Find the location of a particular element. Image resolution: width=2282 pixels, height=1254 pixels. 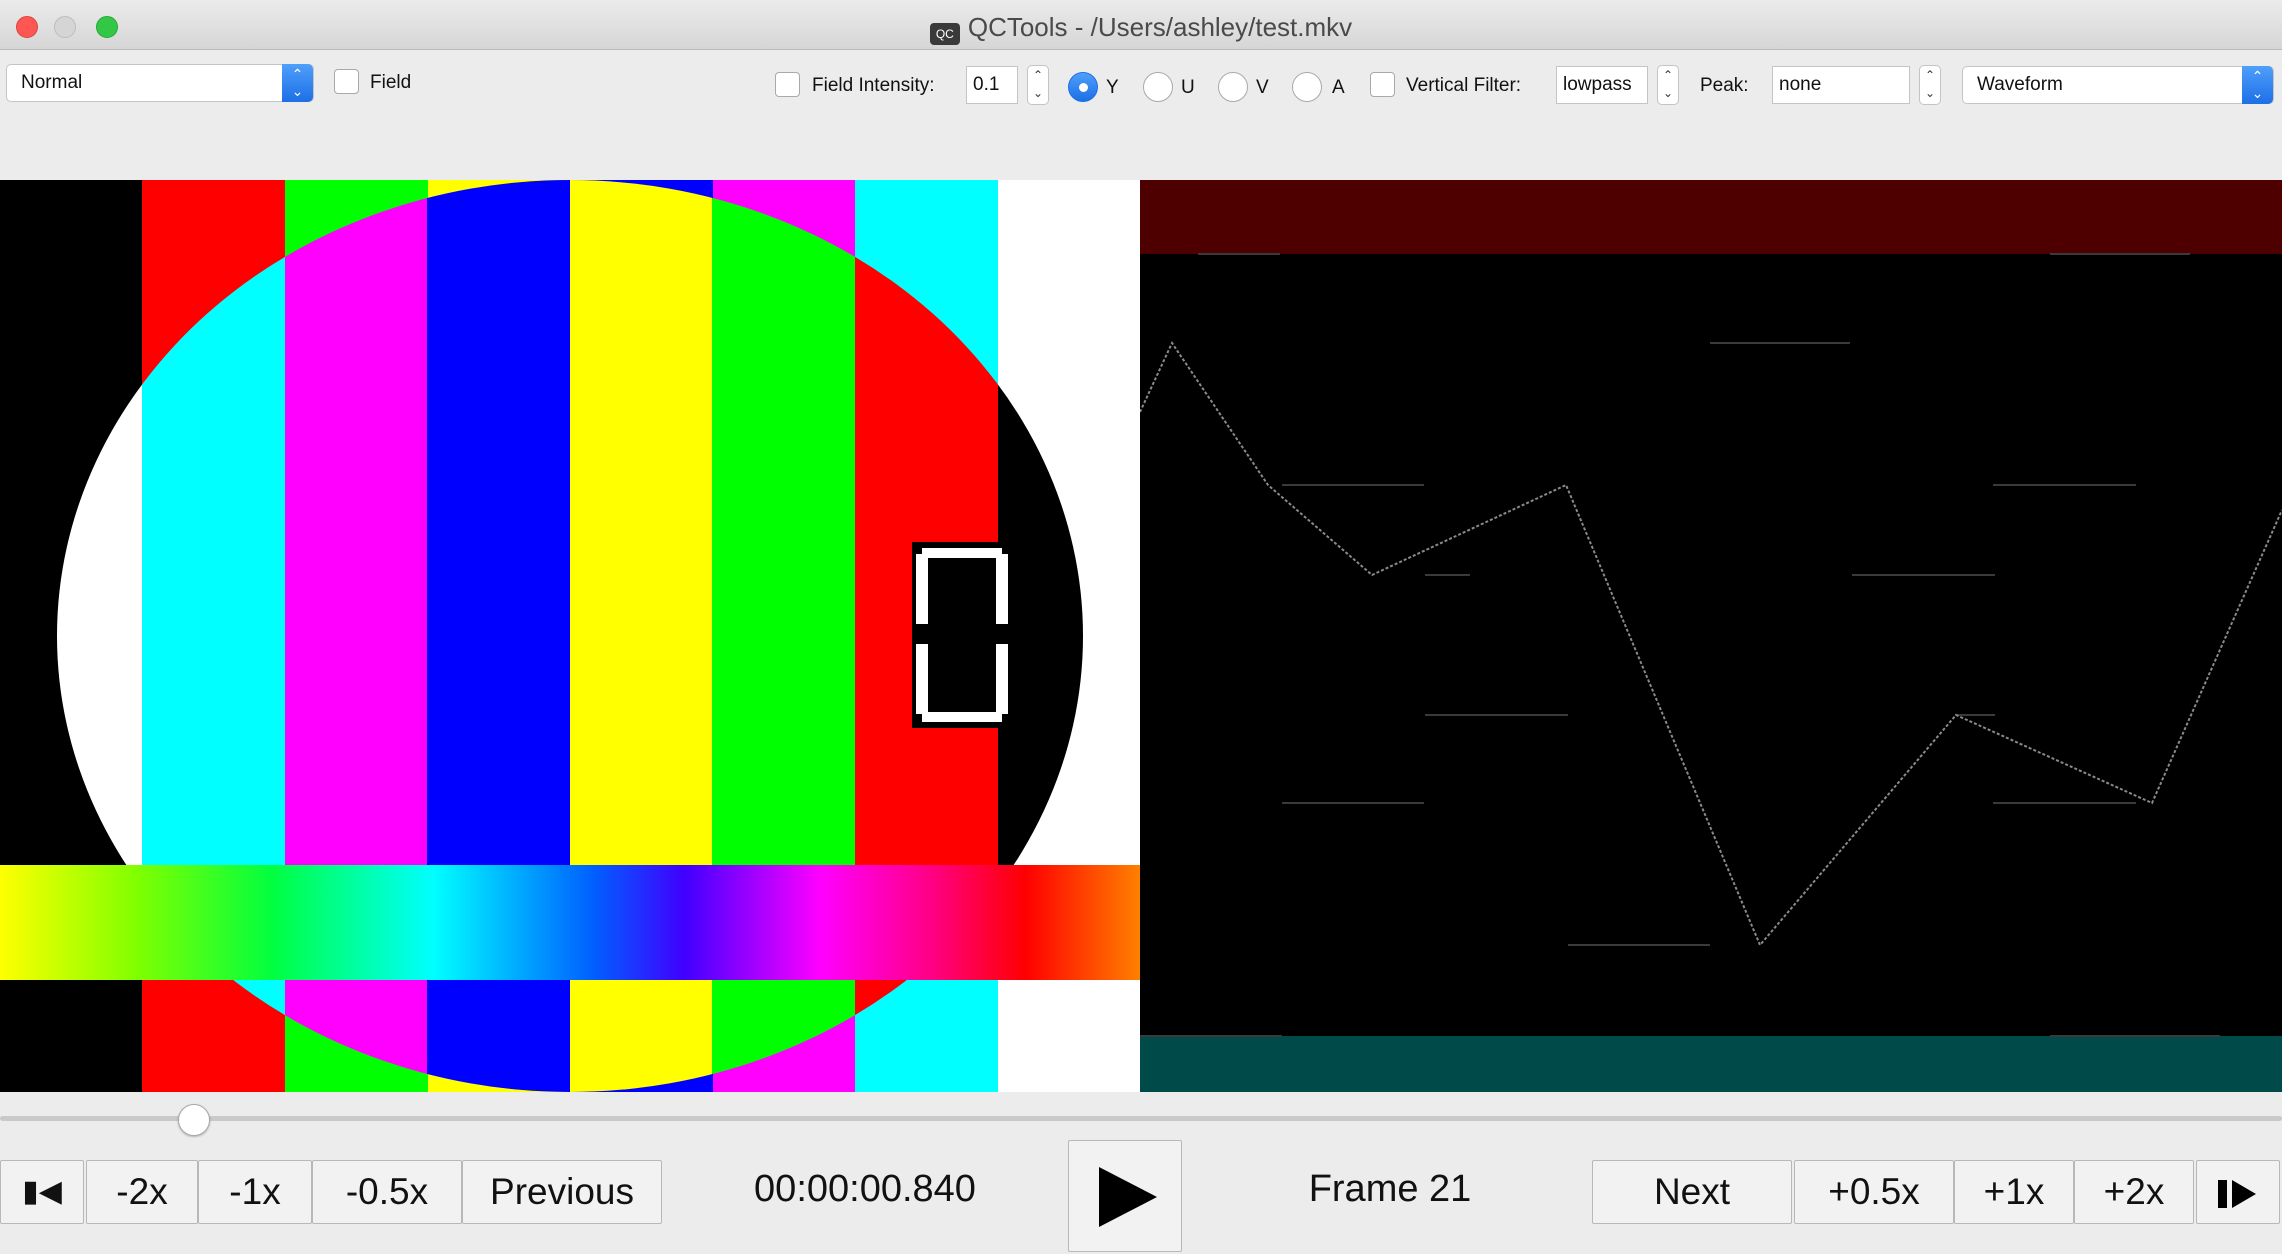

field-intensity-stepper: ⌃ ⌄ is located at coordinates (1038, 85).